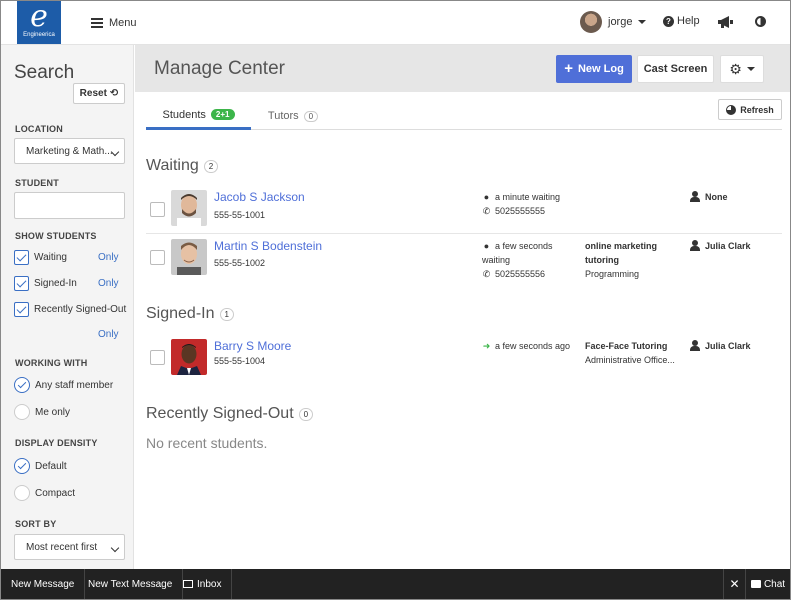 The image size is (791, 600). What do you see at coordinates (726, 22) in the screenshot?
I see `megaphone-icon` at bounding box center [726, 22].